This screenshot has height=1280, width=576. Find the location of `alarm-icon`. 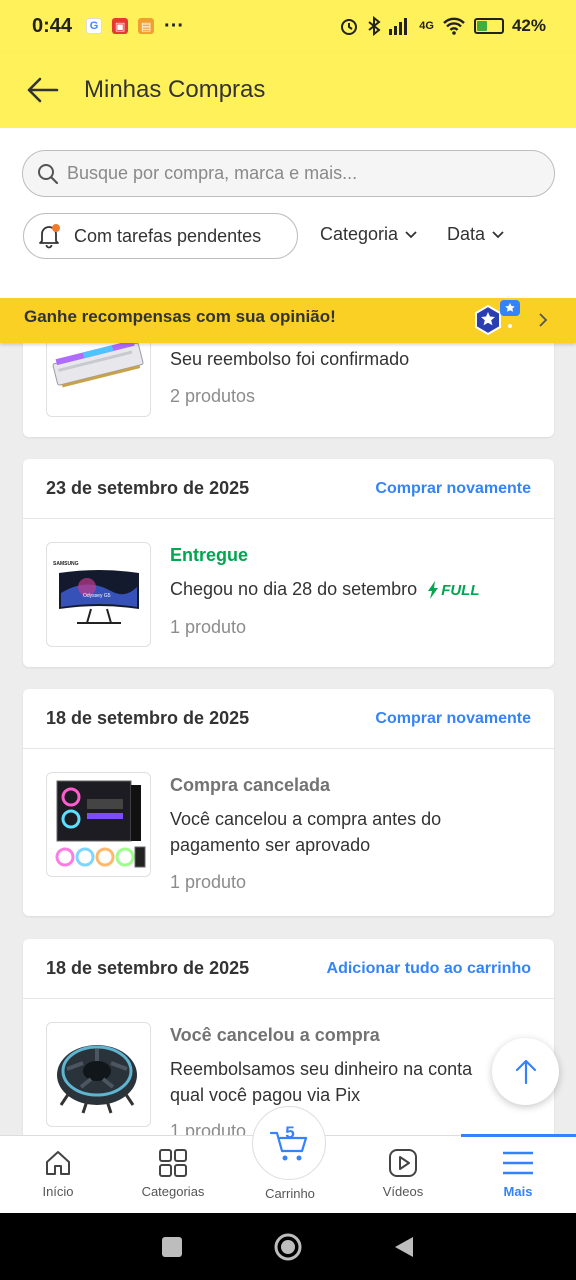

alarm-icon is located at coordinates (349, 27).